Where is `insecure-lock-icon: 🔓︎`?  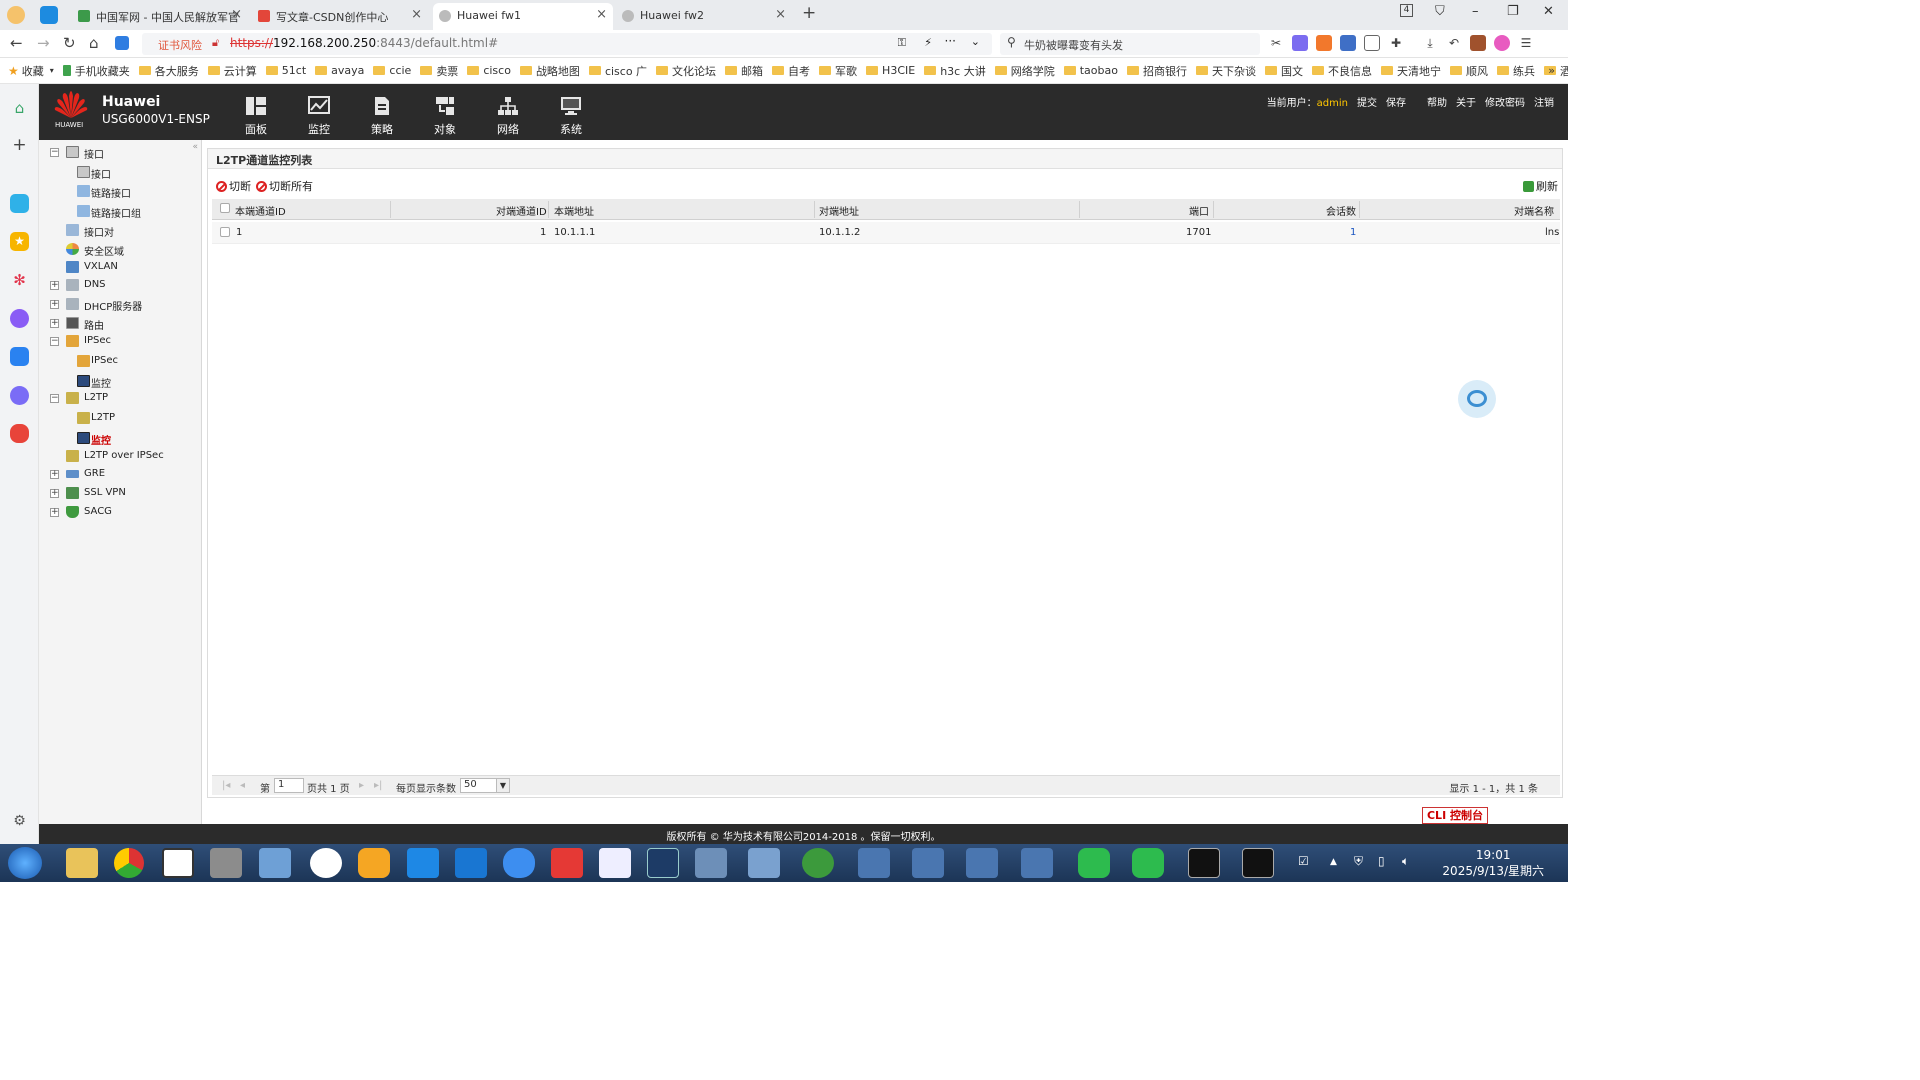
insecure-lock-icon: 🔓︎ is located at coordinates (215, 43).